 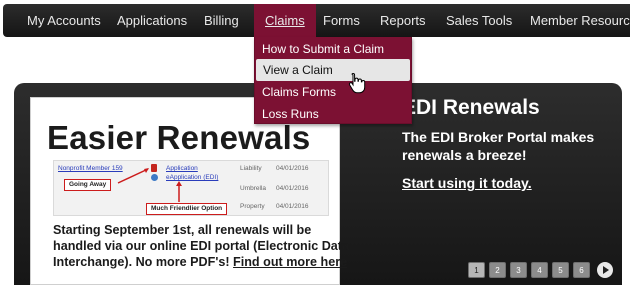 What do you see at coordinates (539, 270) in the screenshot?
I see `page-button-4: 4` at bounding box center [539, 270].